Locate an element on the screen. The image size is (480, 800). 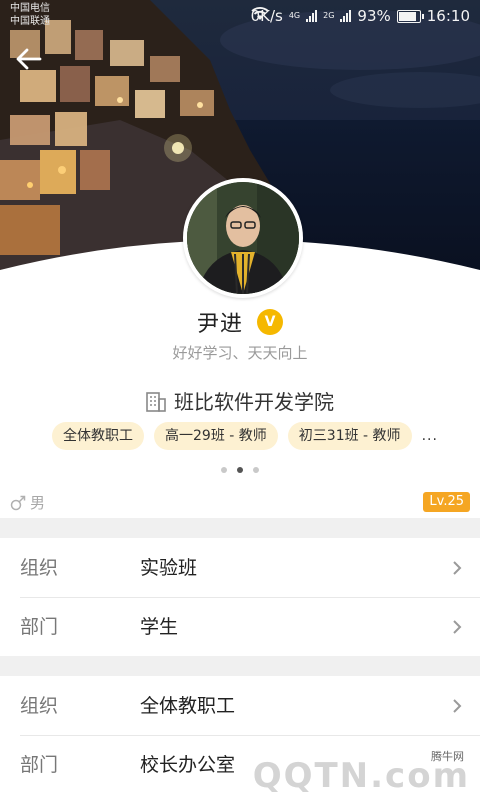
school-row: 班比软件开发学院 is located at coordinates (240, 400).